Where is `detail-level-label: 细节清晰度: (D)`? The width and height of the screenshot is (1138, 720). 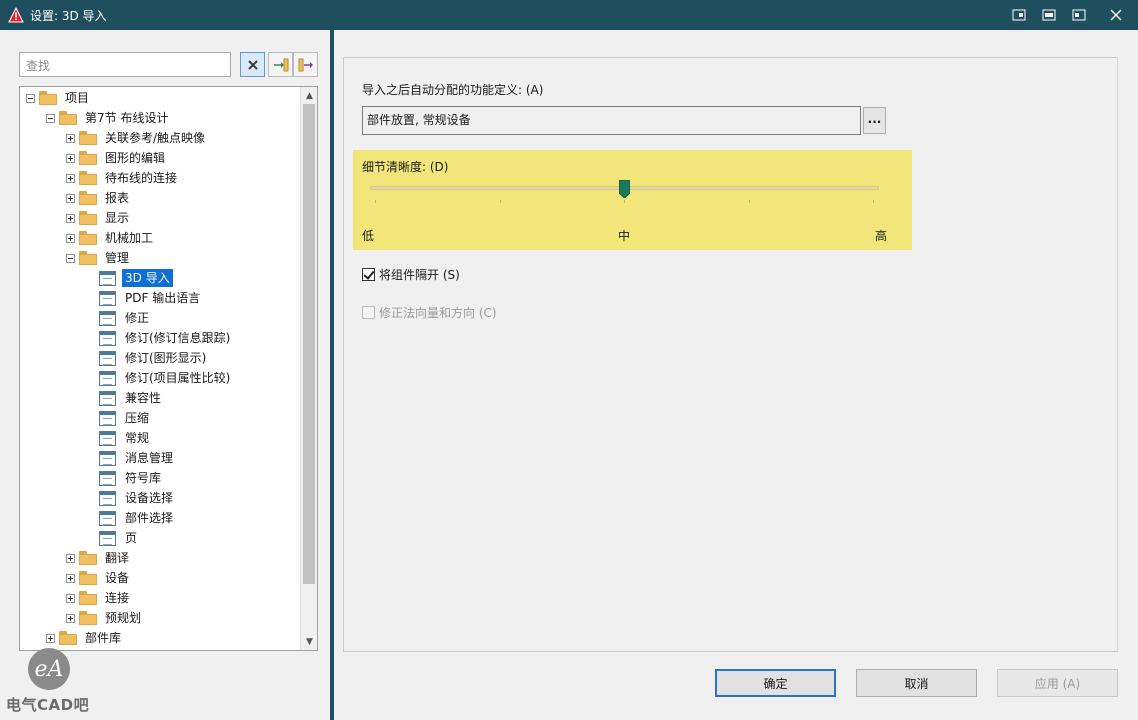 detail-level-label: 细节清晰度: (D) is located at coordinates (405, 167).